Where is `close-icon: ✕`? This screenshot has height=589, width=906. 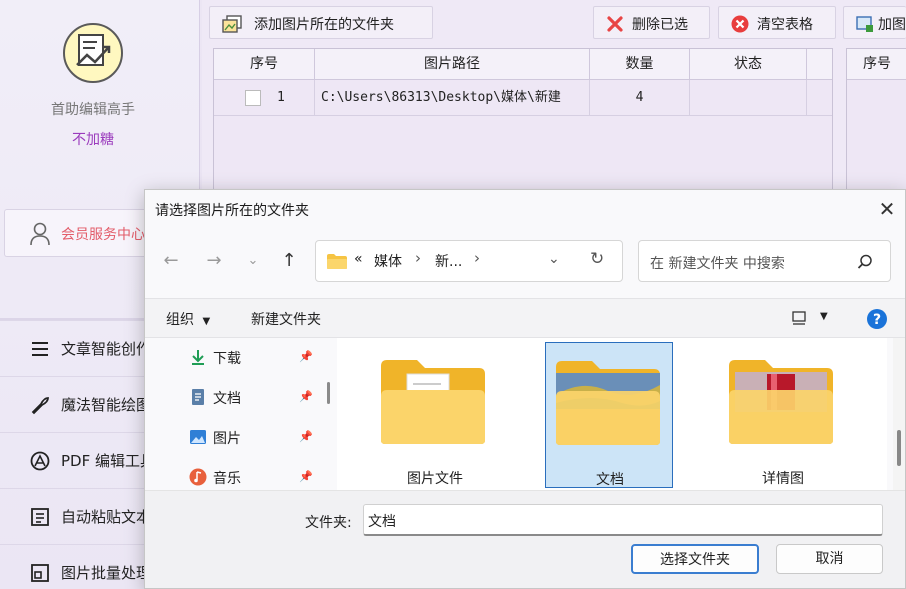
close-icon: ✕ is located at coordinates (887, 210).